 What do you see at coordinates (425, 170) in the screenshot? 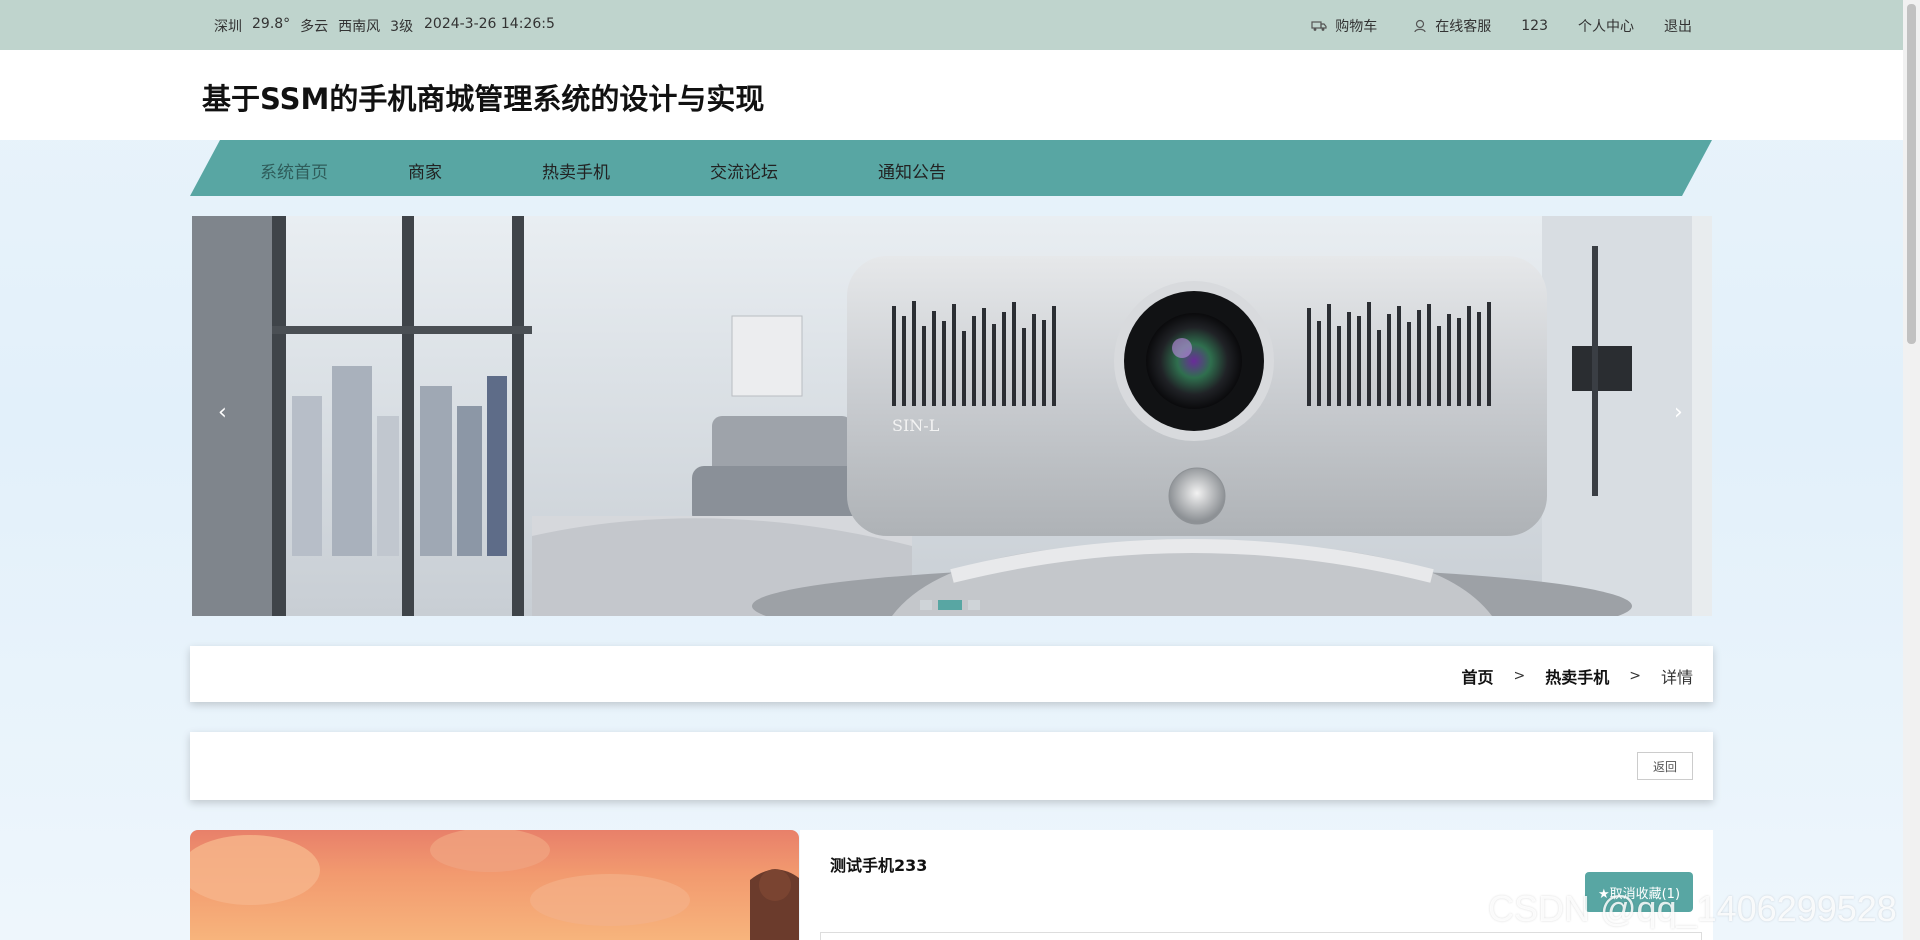
I see `nav-item-merchants: 商家` at bounding box center [425, 170].